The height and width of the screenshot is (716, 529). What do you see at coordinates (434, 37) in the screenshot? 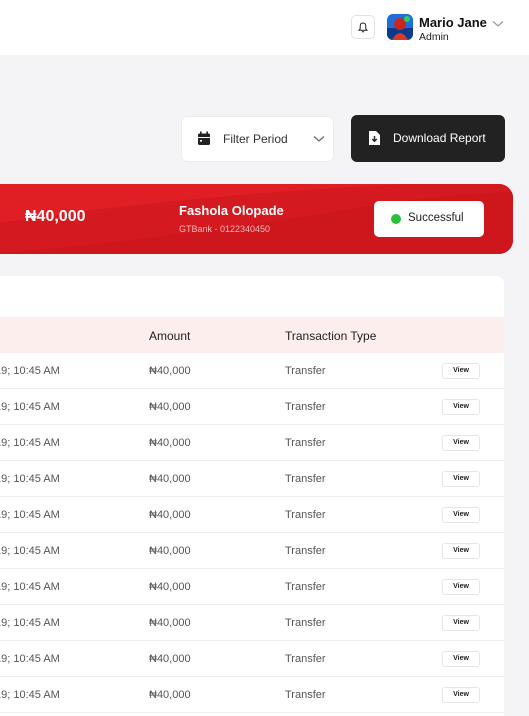
I see `user-role: Admin` at bounding box center [434, 37].